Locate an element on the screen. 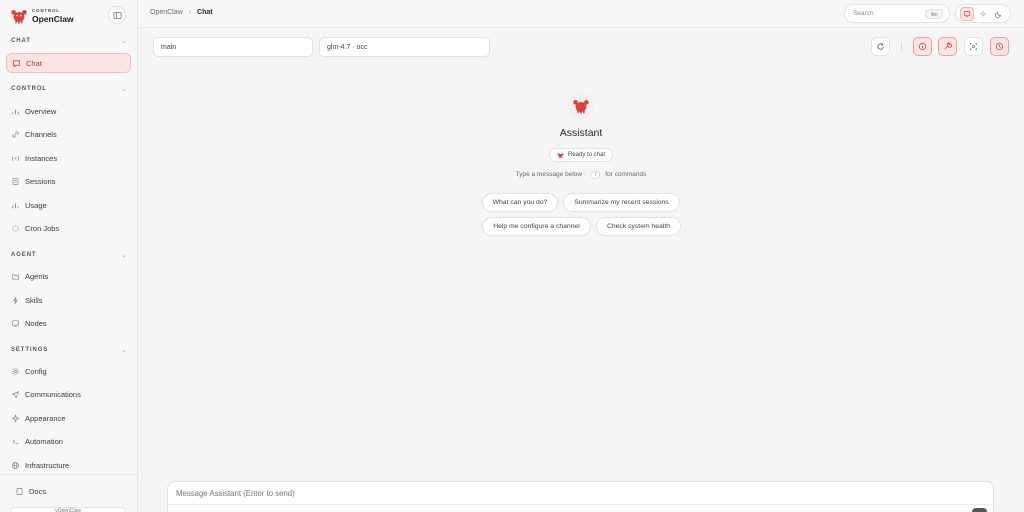 The image size is (1024, 512). suggestion-chip: Summarize my recent sessions is located at coordinates (621, 202).